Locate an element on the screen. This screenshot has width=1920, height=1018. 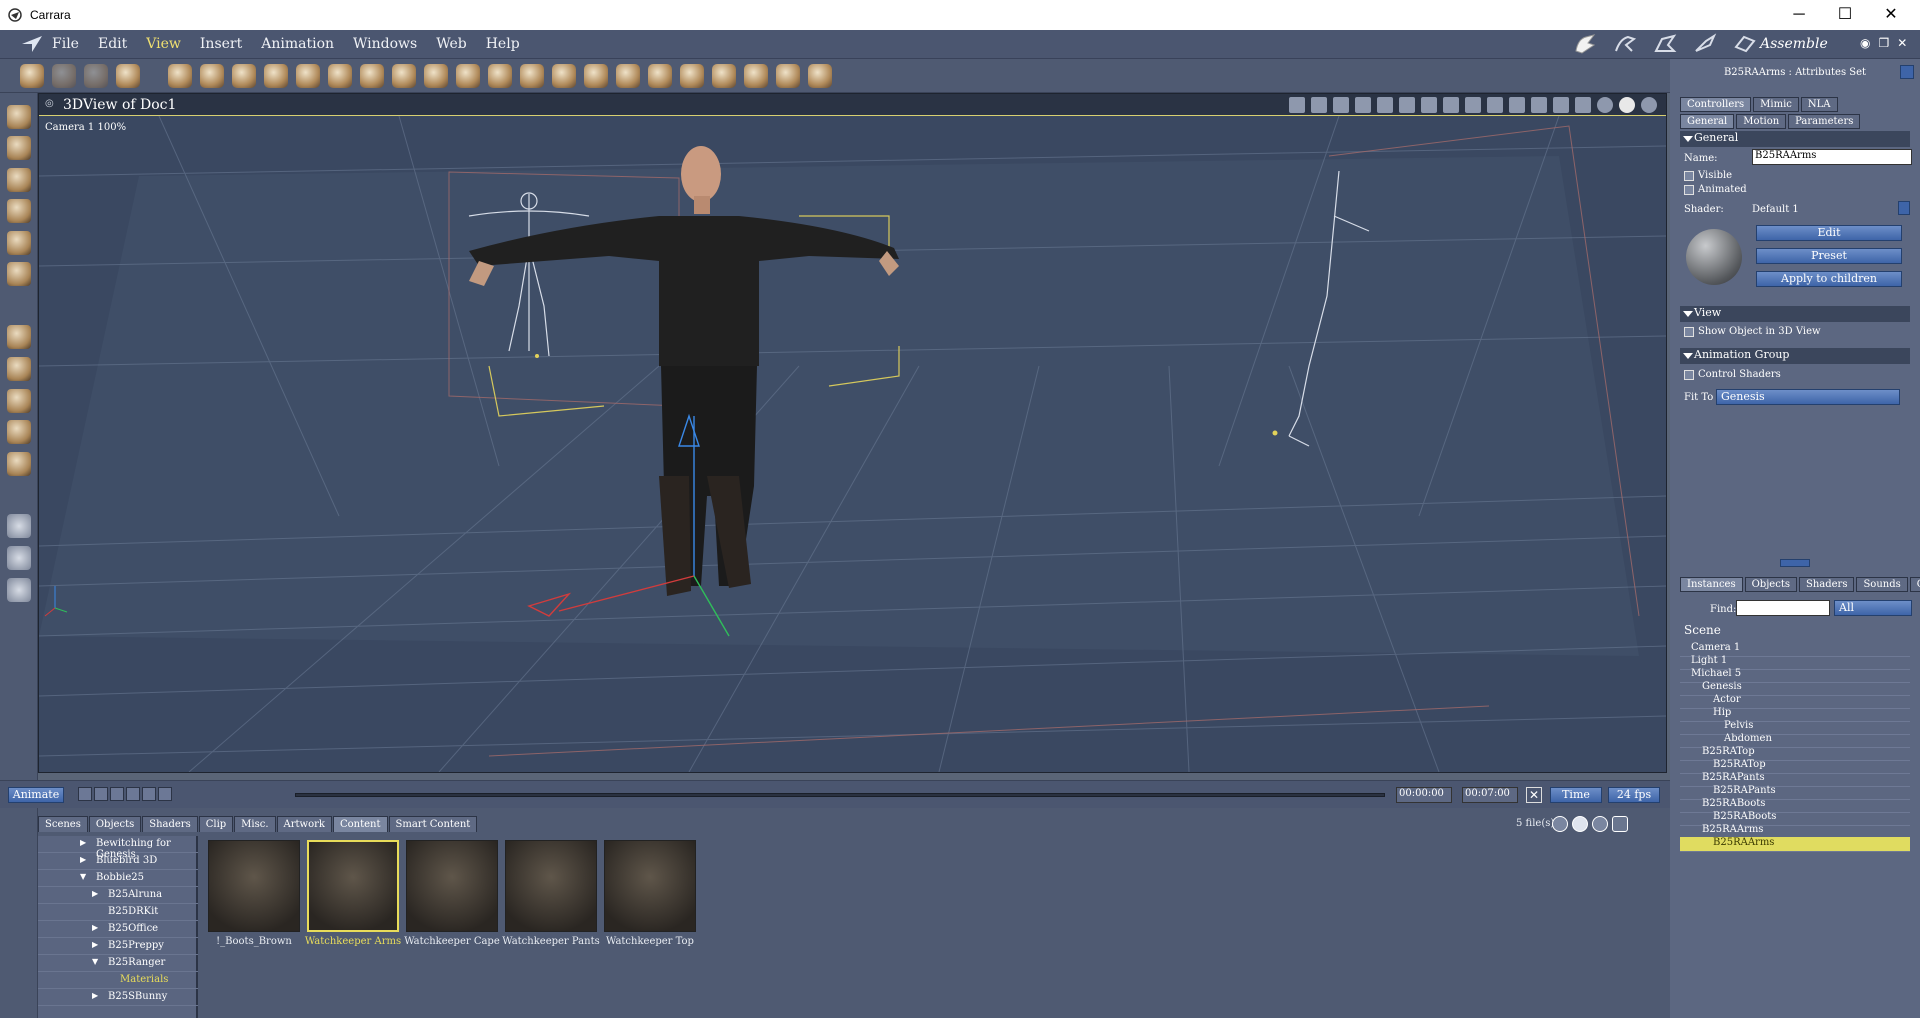
arrow-tool-icon is located at coordinates (19, 117).